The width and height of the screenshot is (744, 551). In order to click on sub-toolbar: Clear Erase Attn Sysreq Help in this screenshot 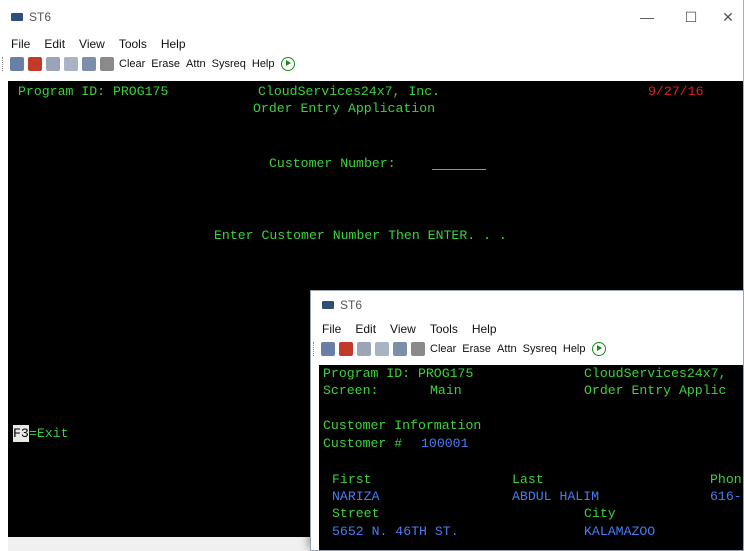, I will do `click(527, 348)`.